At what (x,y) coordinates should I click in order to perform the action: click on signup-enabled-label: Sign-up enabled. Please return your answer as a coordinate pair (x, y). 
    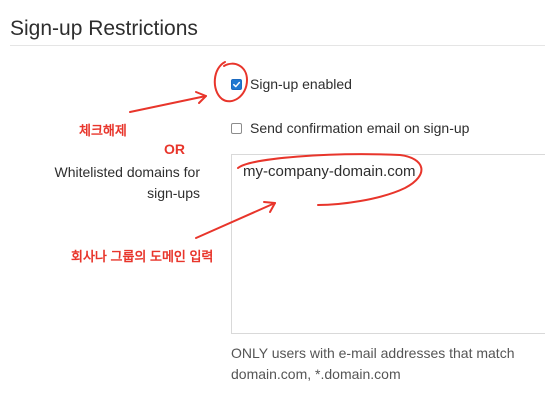
    Looking at the image, I should click on (301, 84).